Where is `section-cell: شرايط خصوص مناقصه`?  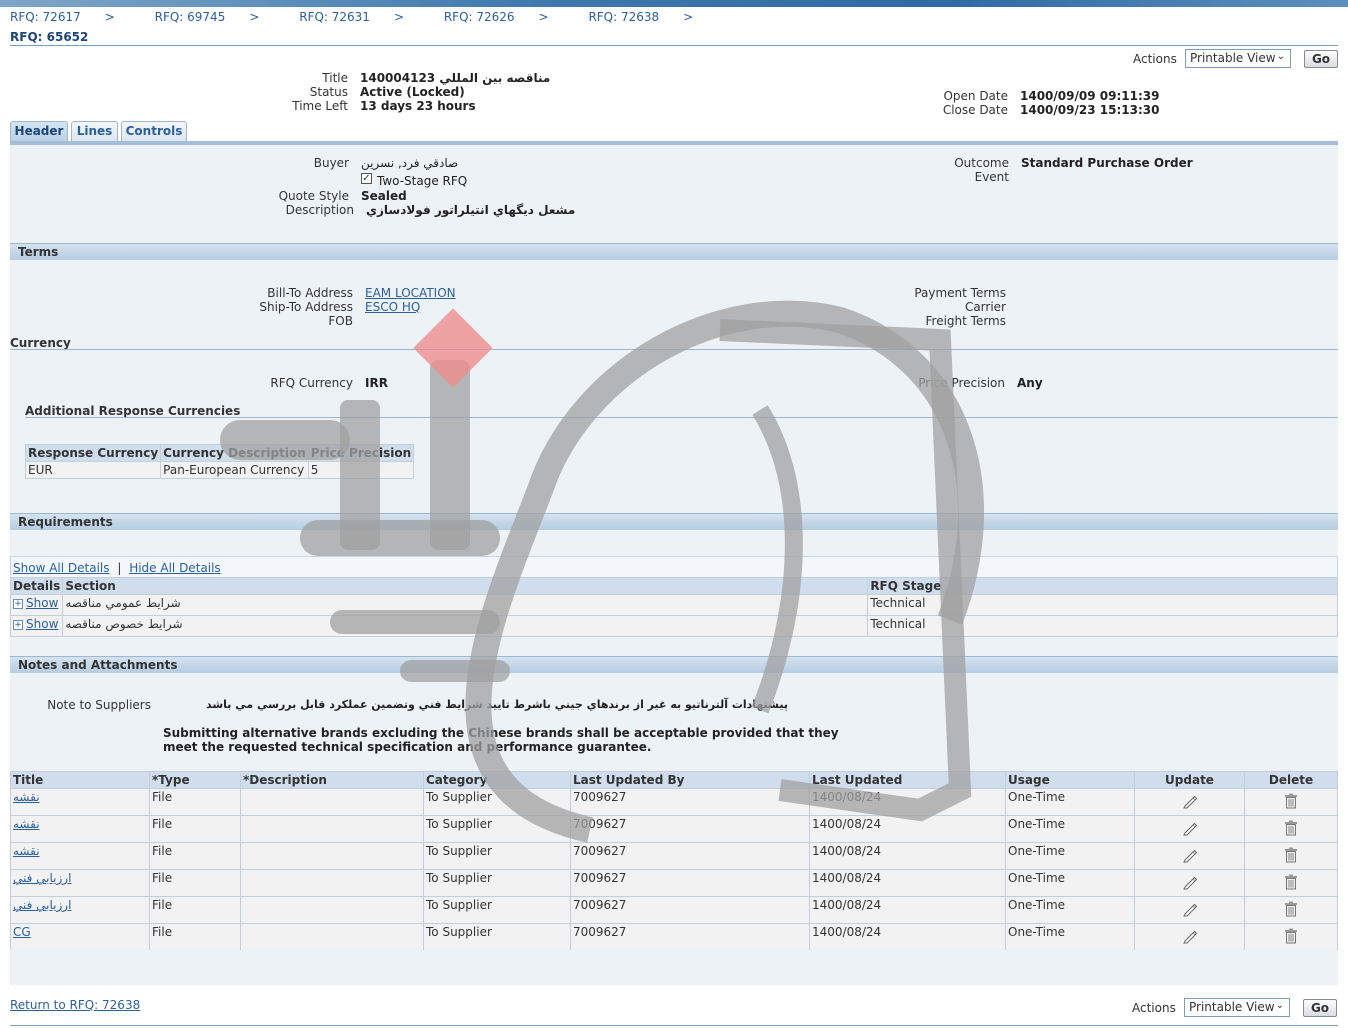 section-cell: شرايط خصوص مناقصه is located at coordinates (465, 626).